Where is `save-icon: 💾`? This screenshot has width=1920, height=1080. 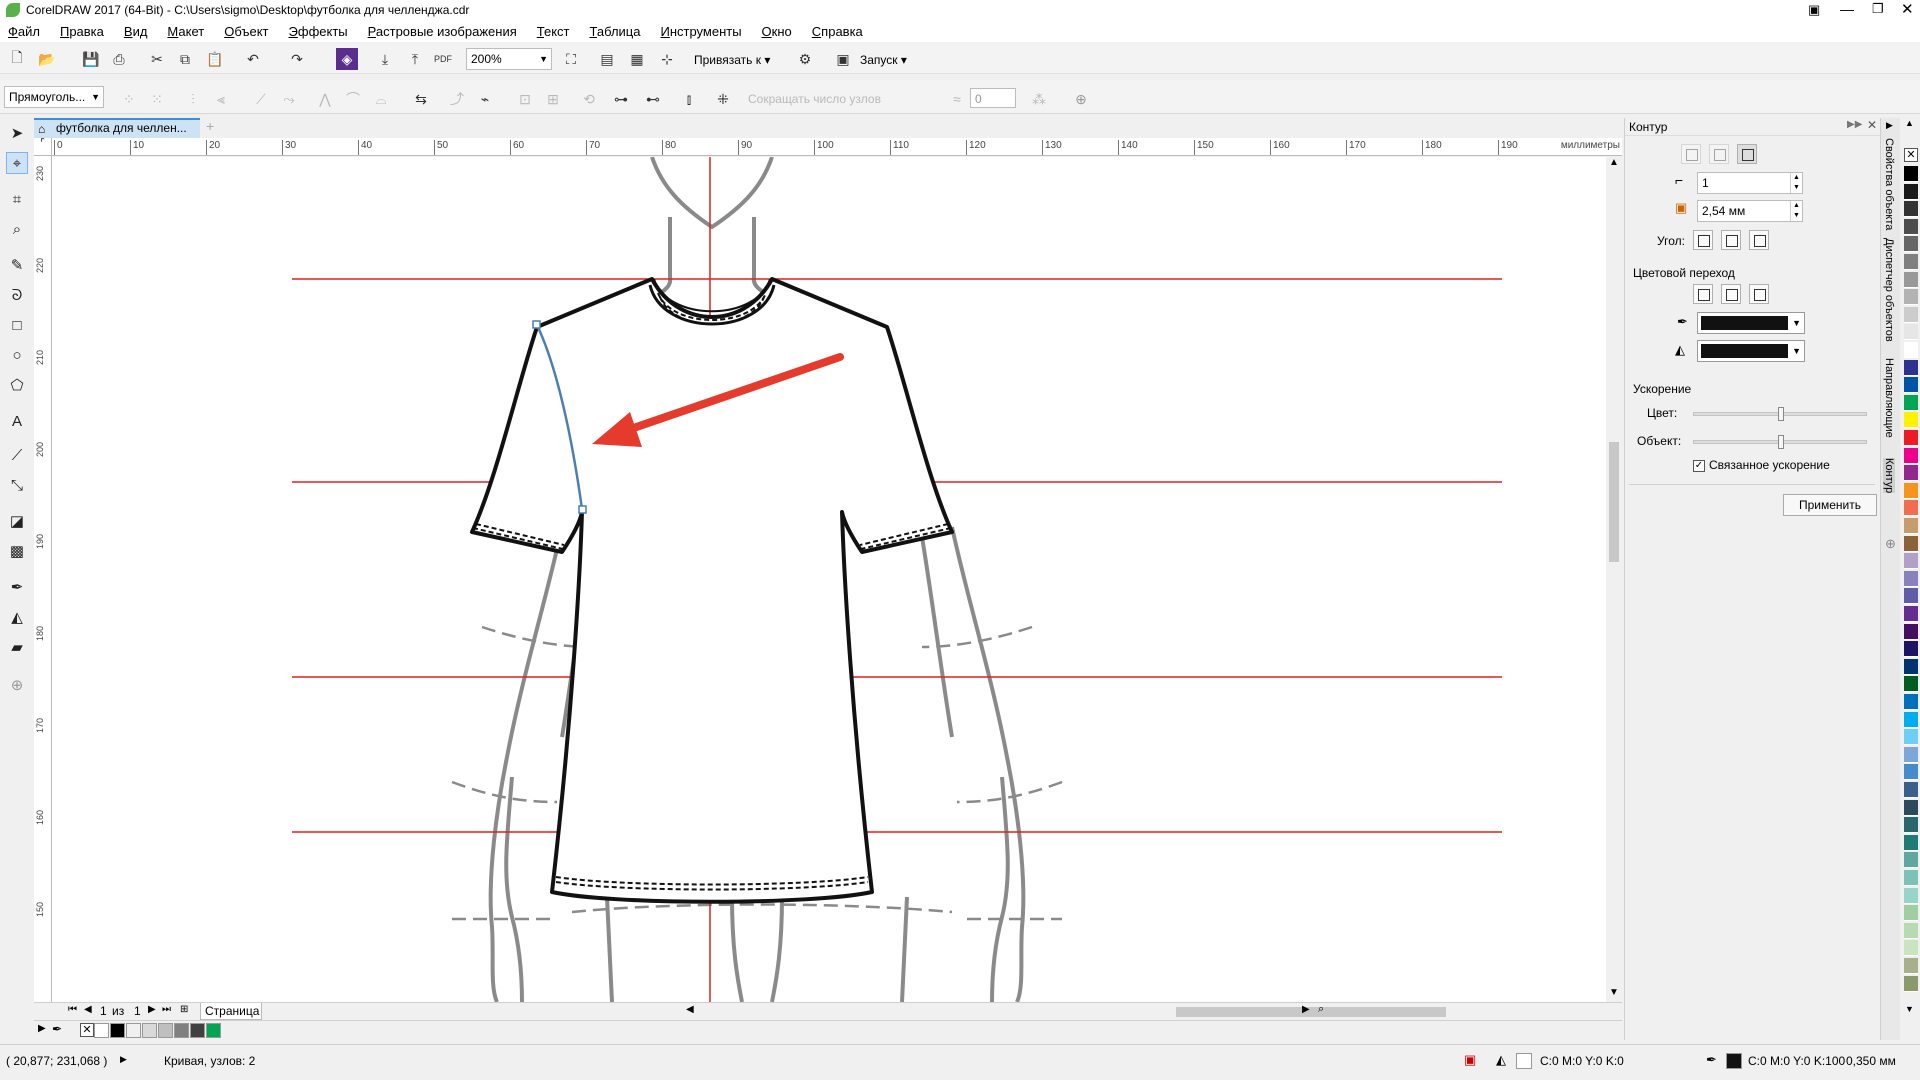
save-icon: 💾 is located at coordinates (91, 59).